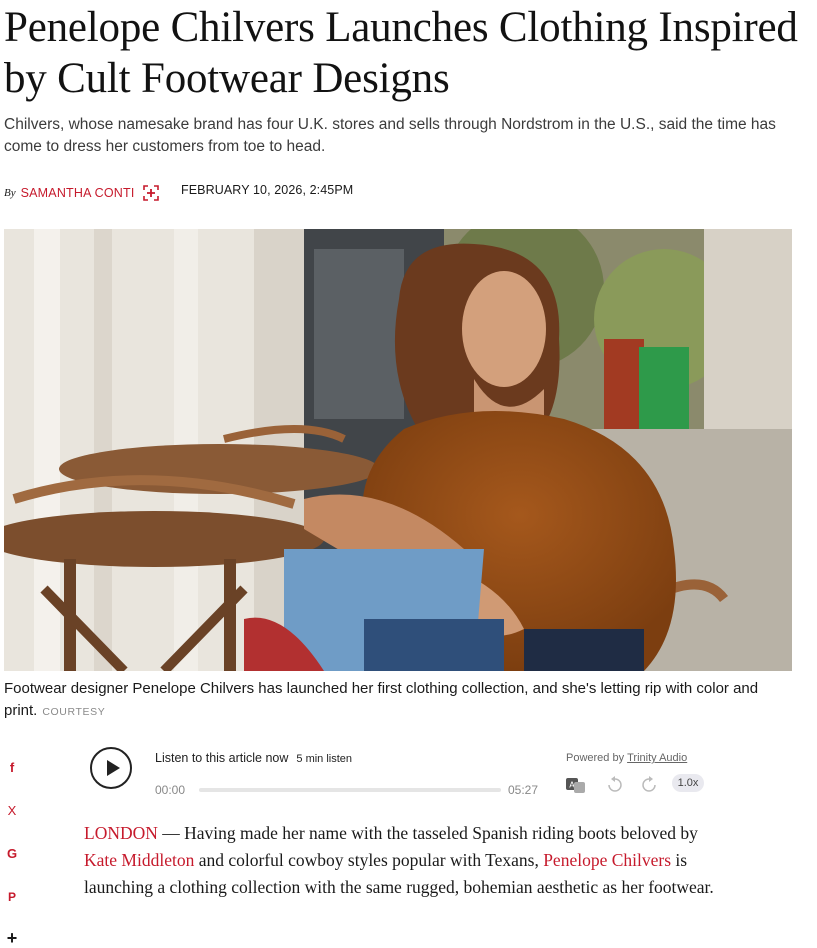  I want to click on speed-button: 1.0x, so click(688, 783).